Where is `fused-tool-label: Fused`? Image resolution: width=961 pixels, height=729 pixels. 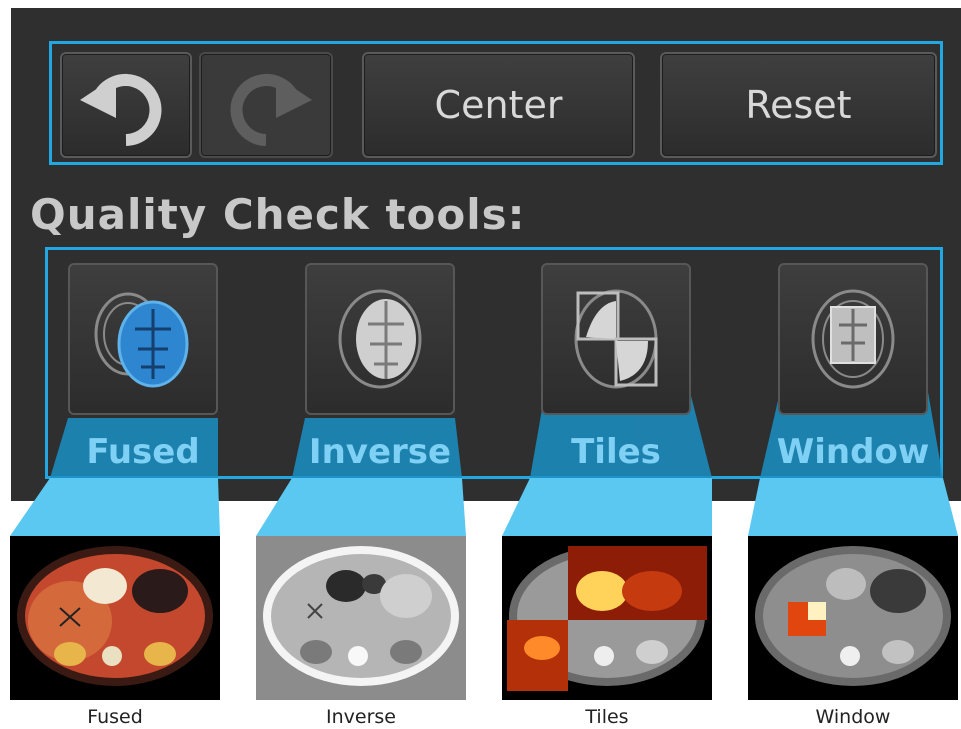 fused-tool-label: Fused is located at coordinates (143, 452).